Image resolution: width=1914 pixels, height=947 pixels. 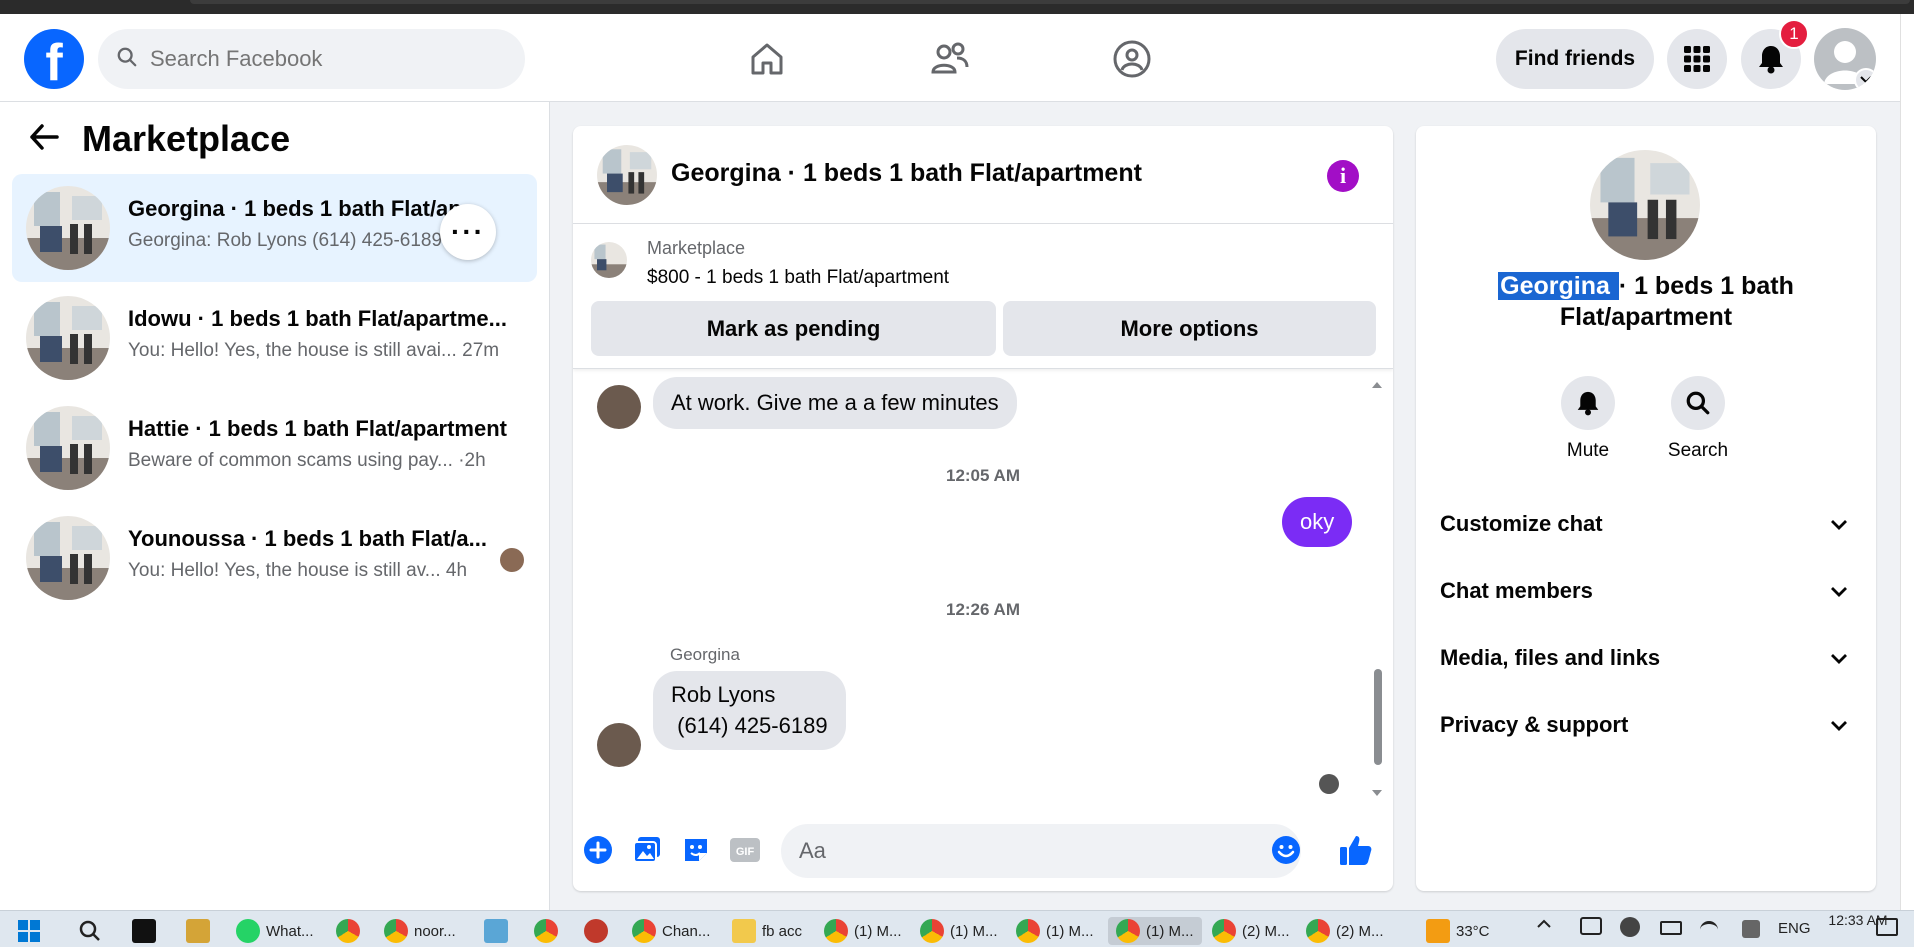 I want to click on message-timestamp: 12:26 AM, so click(x=982, y=609).